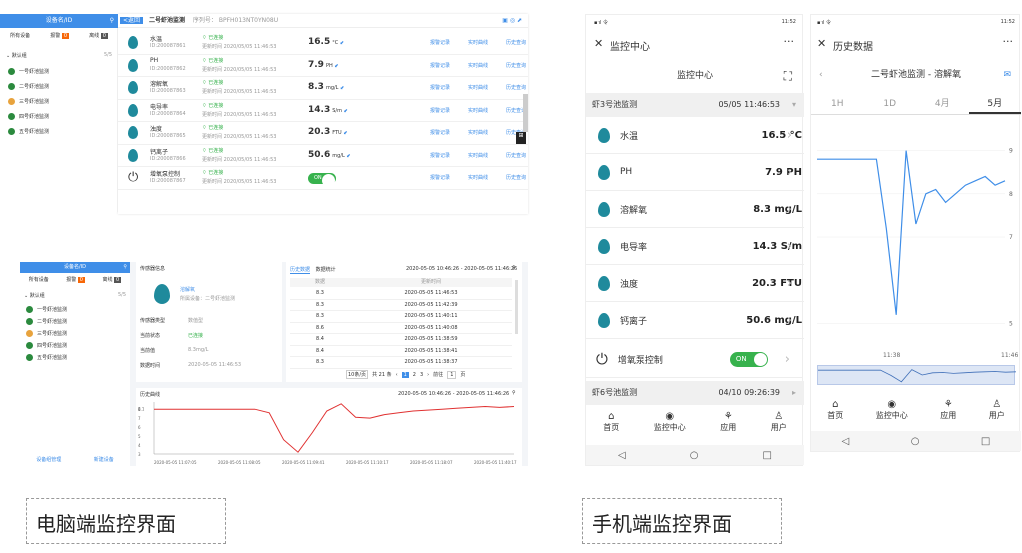 Image resolution: width=1022 pixels, height=553 pixels. I want to click on device-group: ⌄ 默认组 5/5, so click(59, 55).